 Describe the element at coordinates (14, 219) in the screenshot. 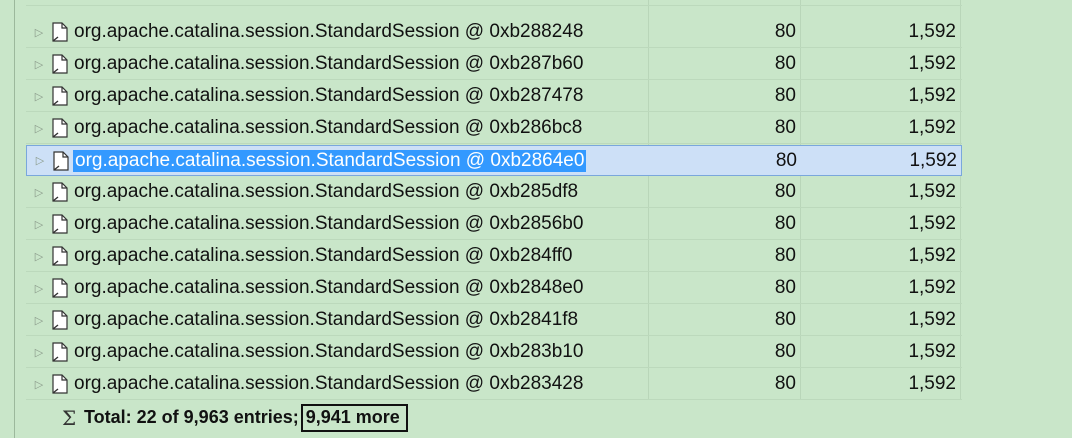

I see `tree-guide-line` at that location.